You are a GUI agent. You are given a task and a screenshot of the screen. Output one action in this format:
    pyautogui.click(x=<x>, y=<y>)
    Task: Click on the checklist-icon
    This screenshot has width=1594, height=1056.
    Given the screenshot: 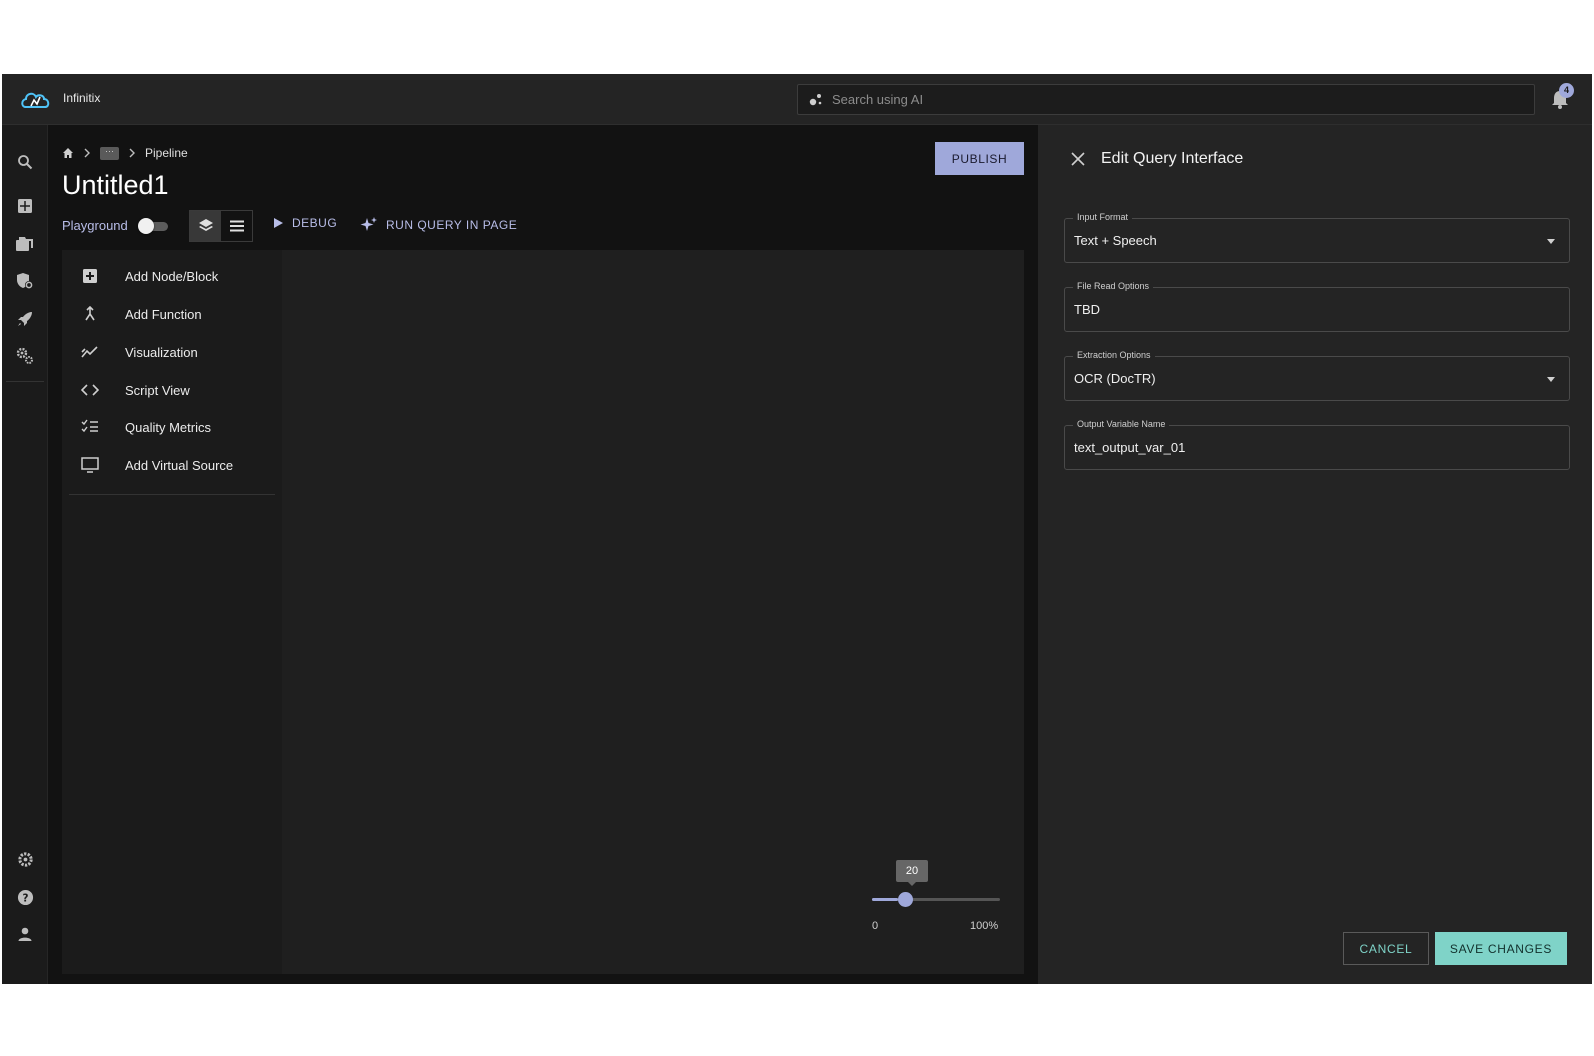 What is the action you would take?
    pyautogui.click(x=90, y=427)
    